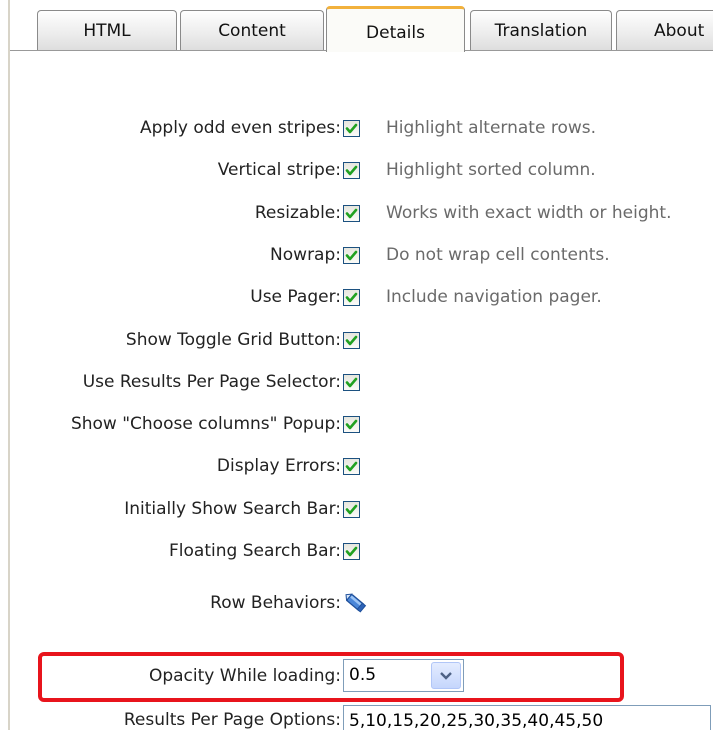 The height and width of the screenshot is (730, 713). I want to click on option-label: Apply odd even stripes:, so click(240, 128).